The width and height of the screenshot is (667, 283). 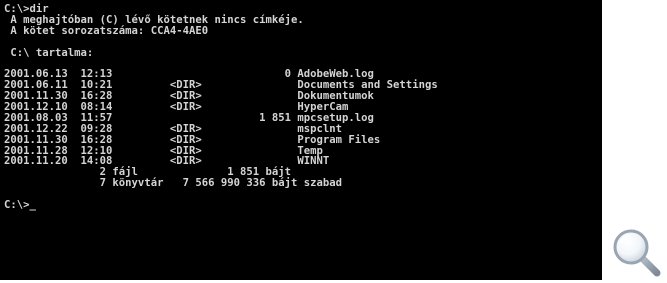 What do you see at coordinates (173, 183) in the screenshot?
I see `dirs-summary: 7 könyvtár 7 566 990 336 bájt szabad` at bounding box center [173, 183].